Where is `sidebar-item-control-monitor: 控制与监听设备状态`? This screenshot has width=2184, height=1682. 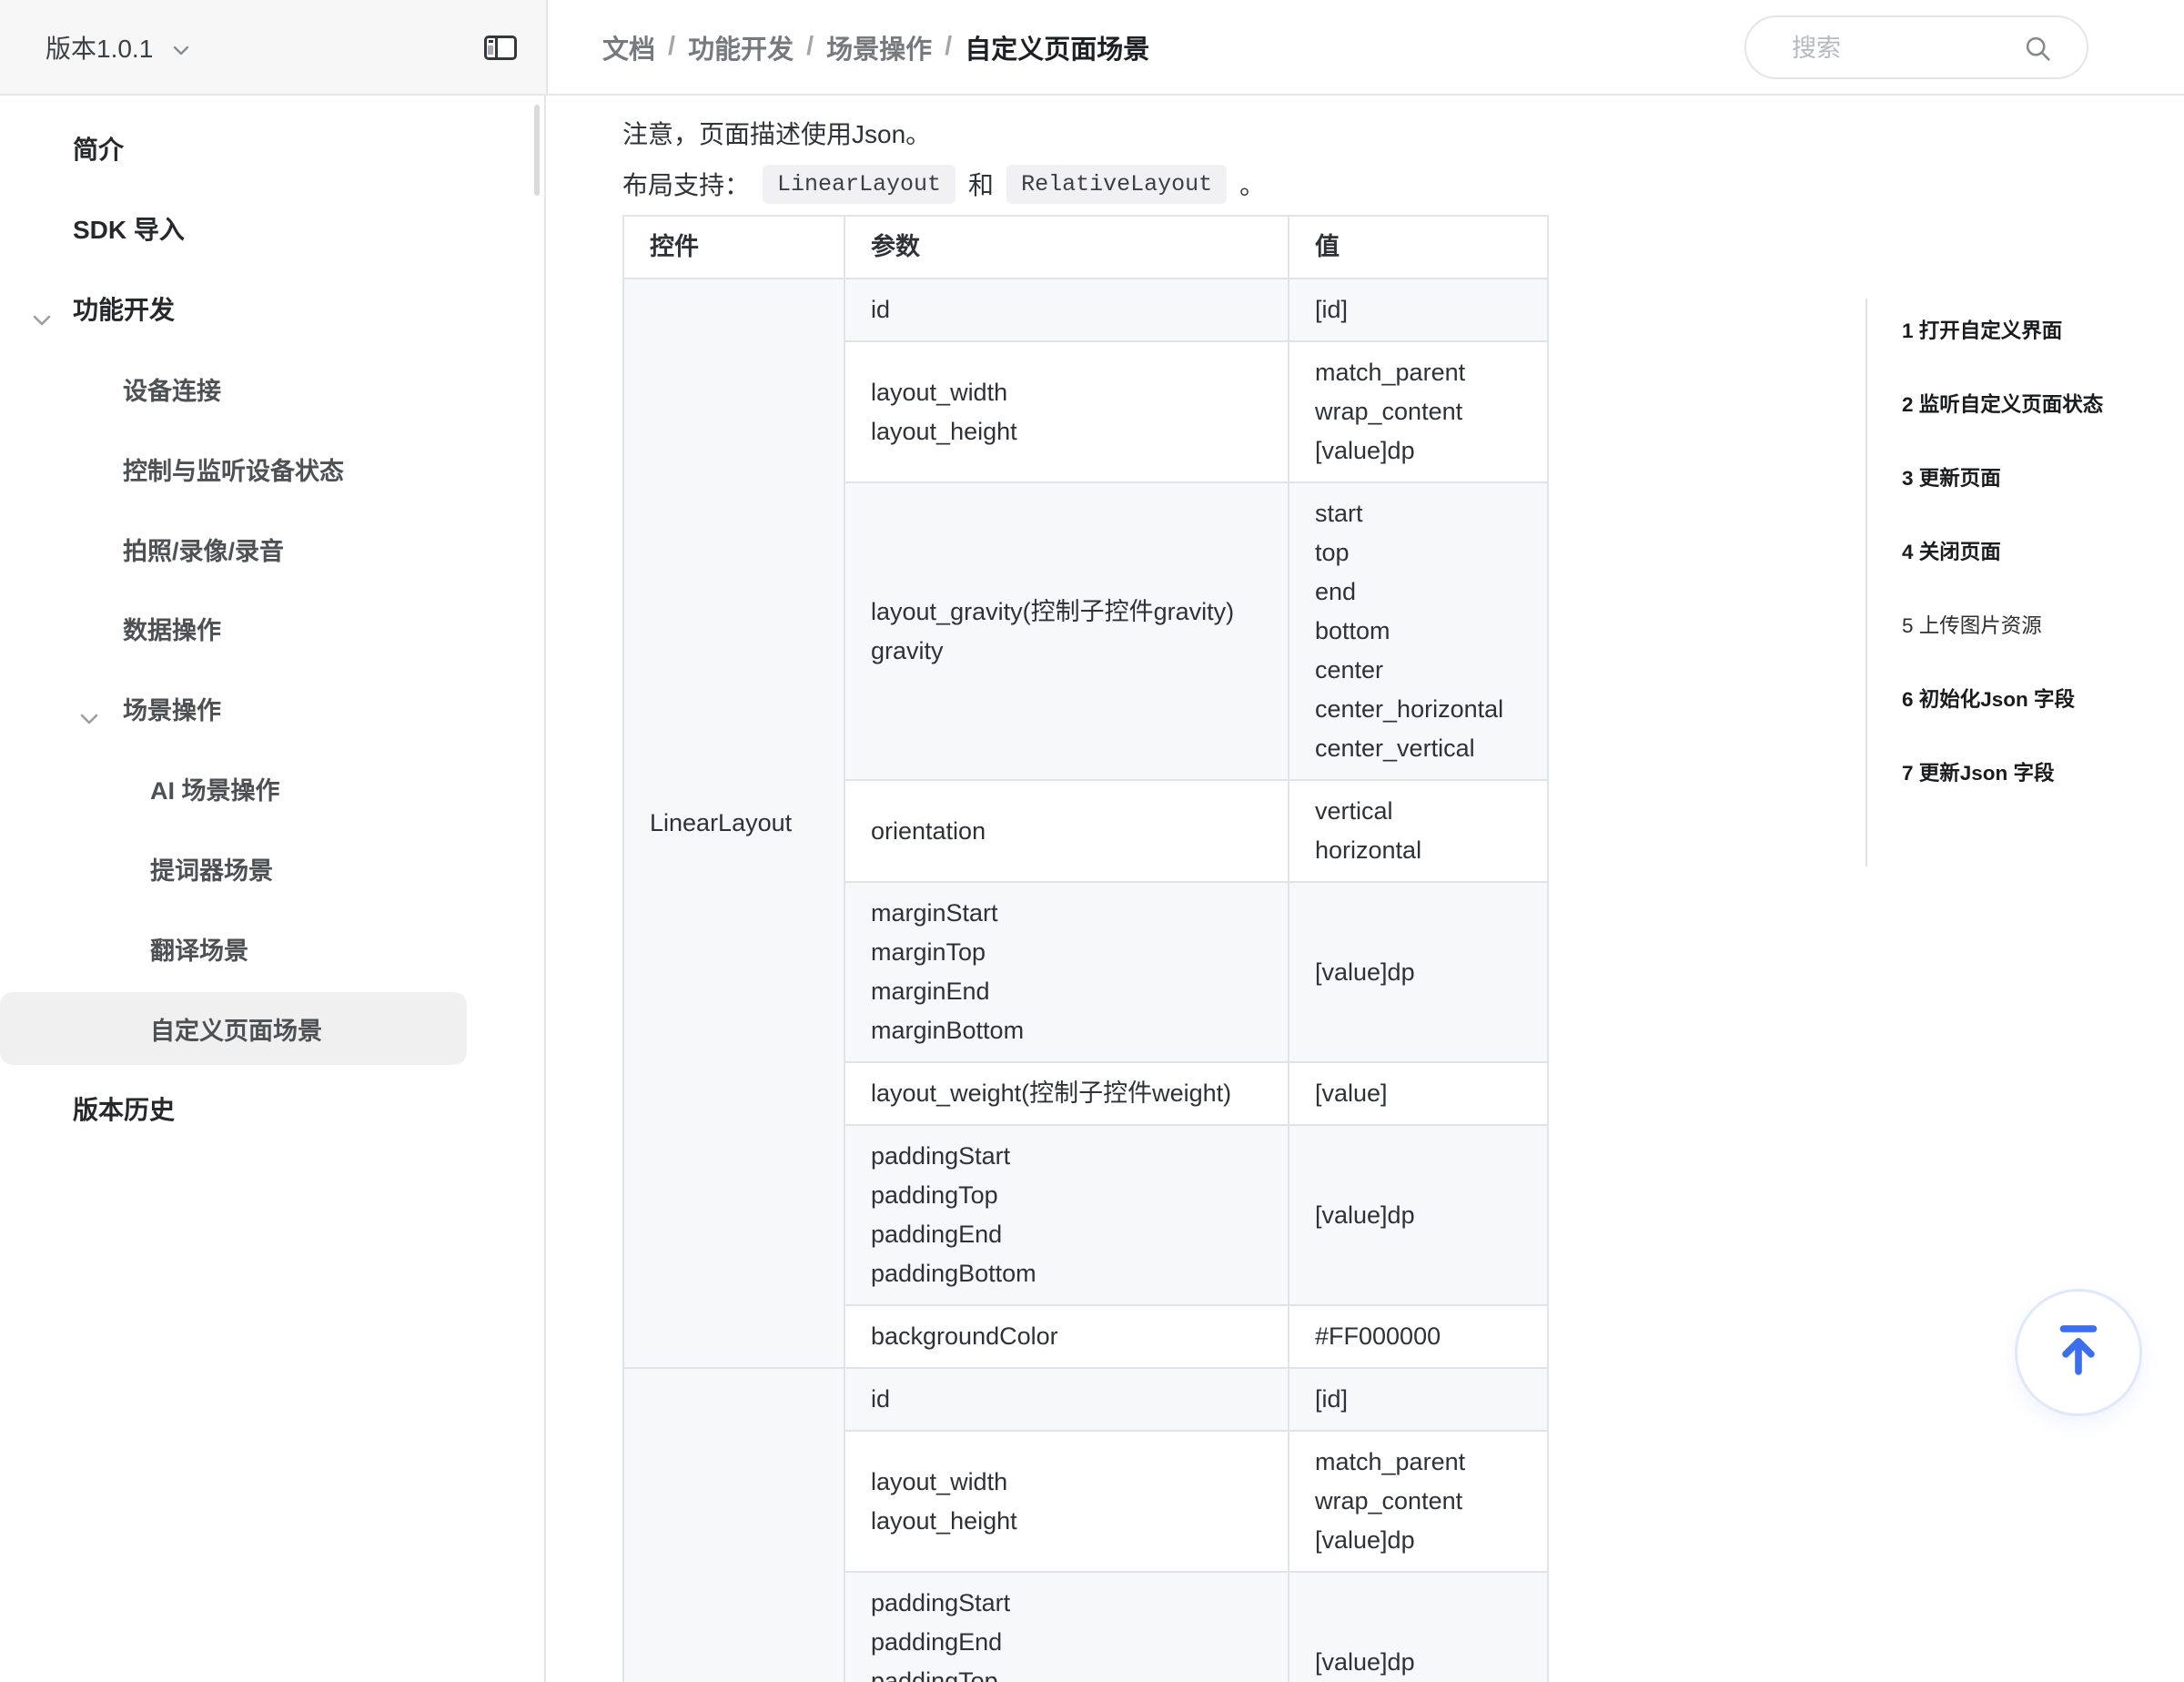
sidebar-item-control-monitor: 控制与监听设备状态 is located at coordinates (233, 469).